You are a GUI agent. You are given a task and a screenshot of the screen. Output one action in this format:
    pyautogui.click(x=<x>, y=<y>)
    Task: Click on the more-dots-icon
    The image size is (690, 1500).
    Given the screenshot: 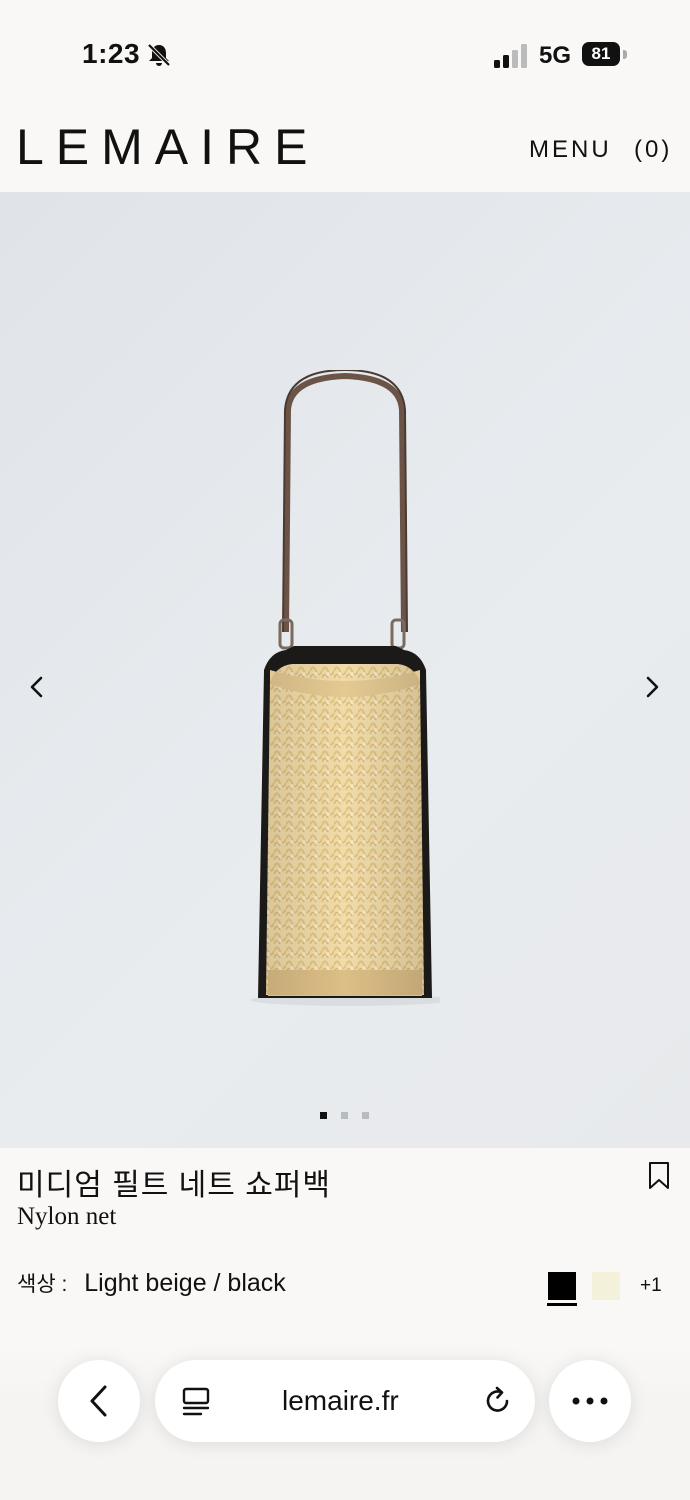 What is the action you would take?
    pyautogui.click(x=590, y=1401)
    